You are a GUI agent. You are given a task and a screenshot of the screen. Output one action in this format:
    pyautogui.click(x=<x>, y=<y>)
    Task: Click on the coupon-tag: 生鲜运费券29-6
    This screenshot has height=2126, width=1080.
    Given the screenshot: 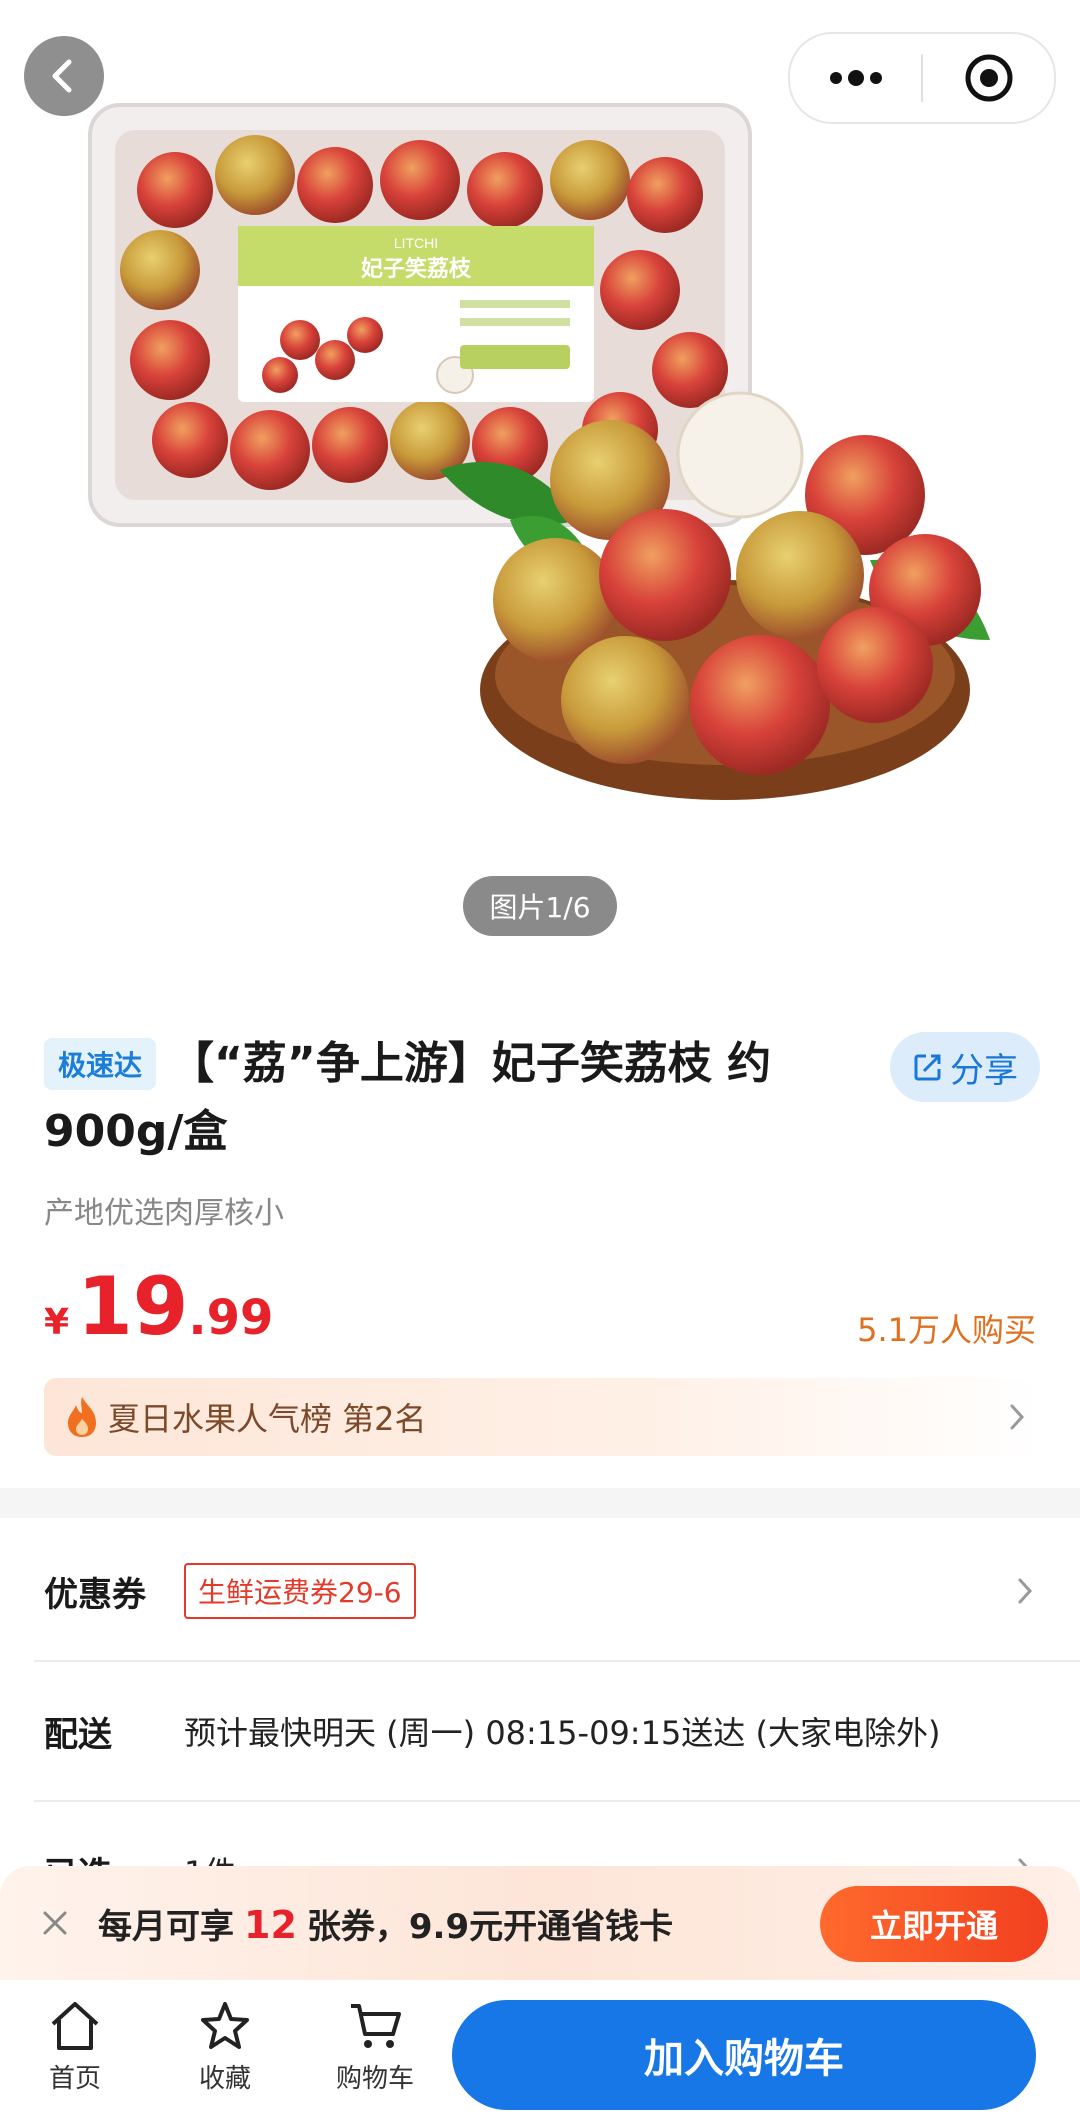 What is the action you would take?
    pyautogui.click(x=300, y=1591)
    